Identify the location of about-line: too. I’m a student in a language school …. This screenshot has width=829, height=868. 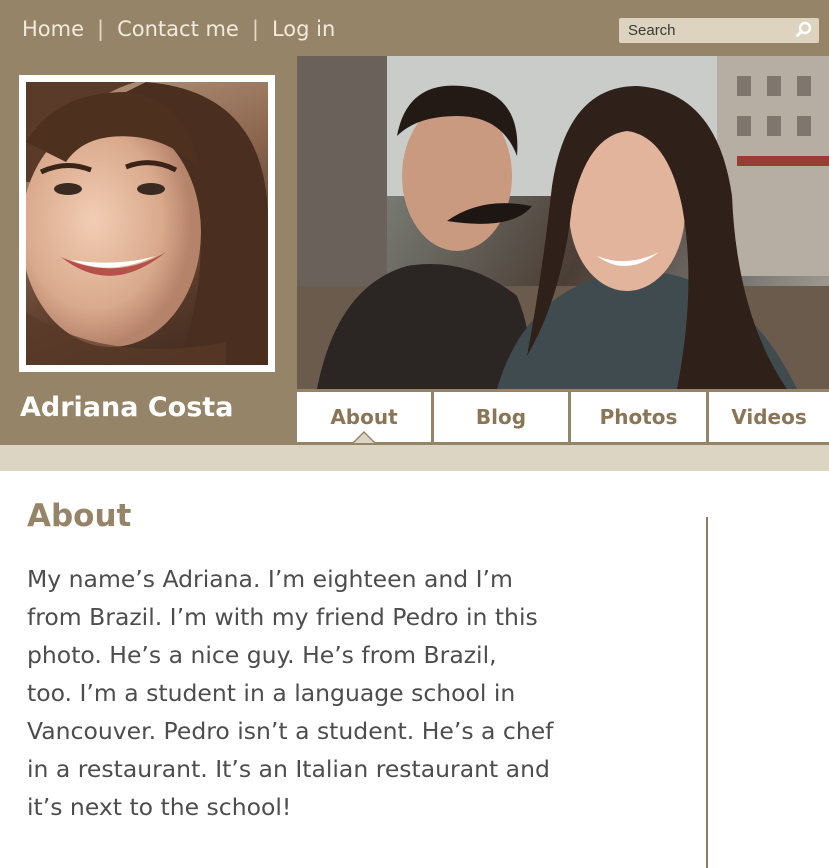
(271, 693).